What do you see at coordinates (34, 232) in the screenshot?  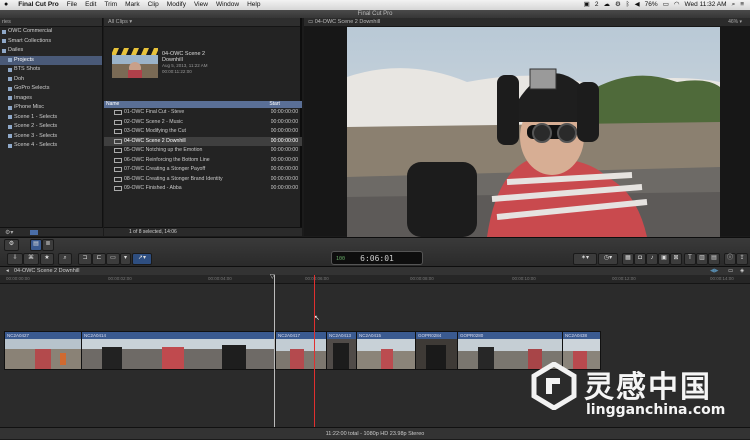 I see `library-toggle-icon` at bounding box center [34, 232].